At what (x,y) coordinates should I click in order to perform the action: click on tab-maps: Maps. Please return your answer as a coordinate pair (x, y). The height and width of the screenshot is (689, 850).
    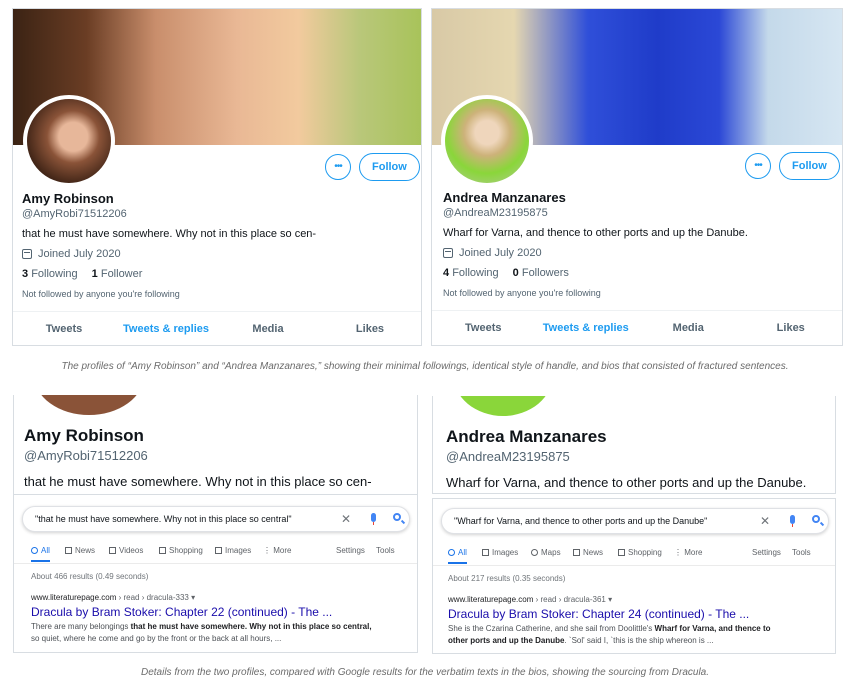
    Looking at the image, I should click on (546, 552).